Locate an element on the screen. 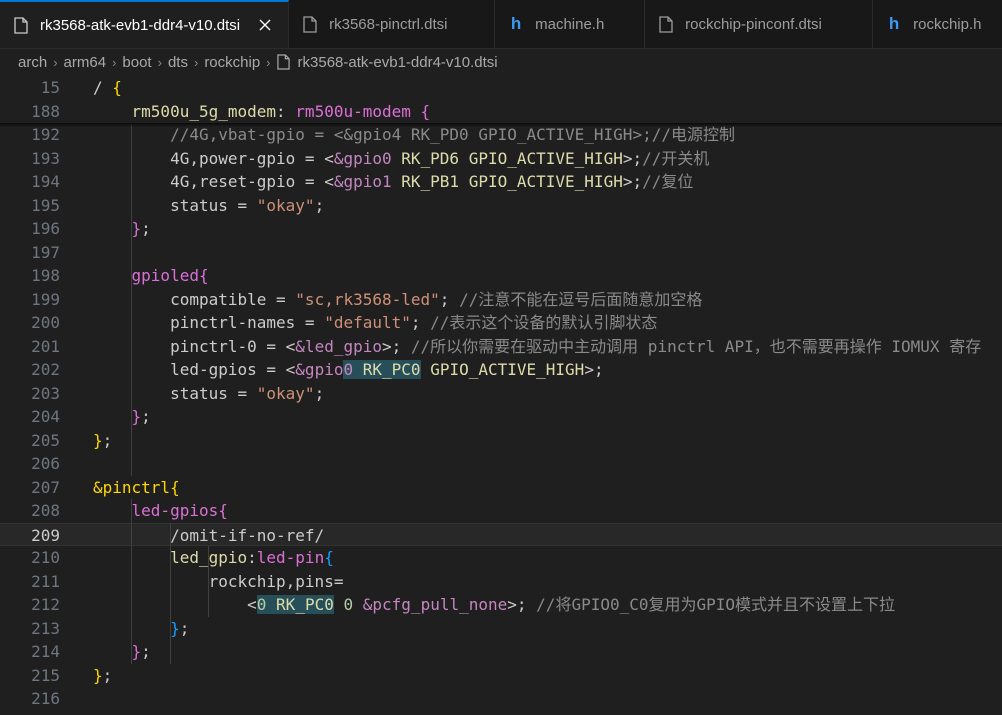 The image size is (1002, 715). code-line-204: 204 }; is located at coordinates (501, 417).